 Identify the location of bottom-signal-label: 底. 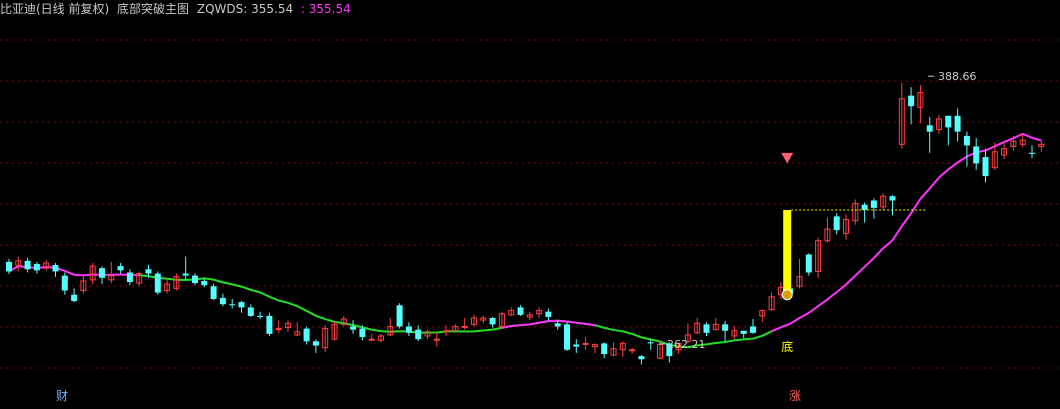
(787, 346).